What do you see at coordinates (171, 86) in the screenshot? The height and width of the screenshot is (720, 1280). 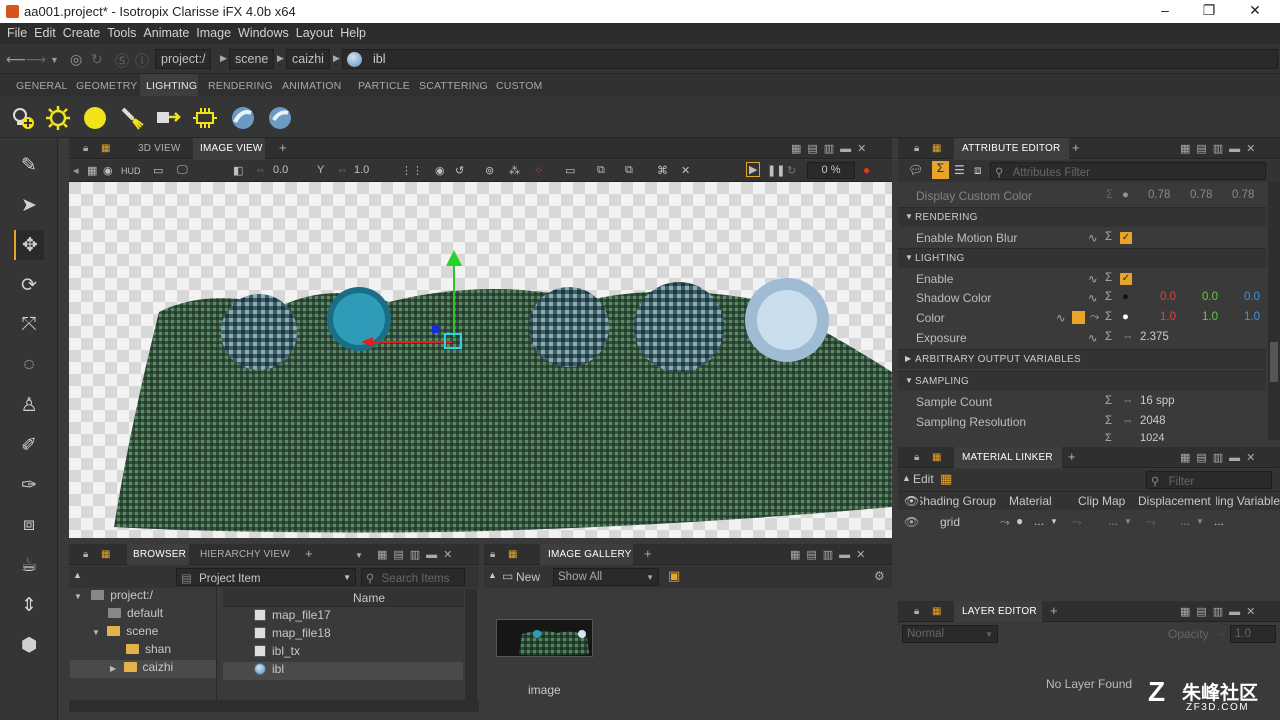 I see `tab-lighting: LIGHTING` at bounding box center [171, 86].